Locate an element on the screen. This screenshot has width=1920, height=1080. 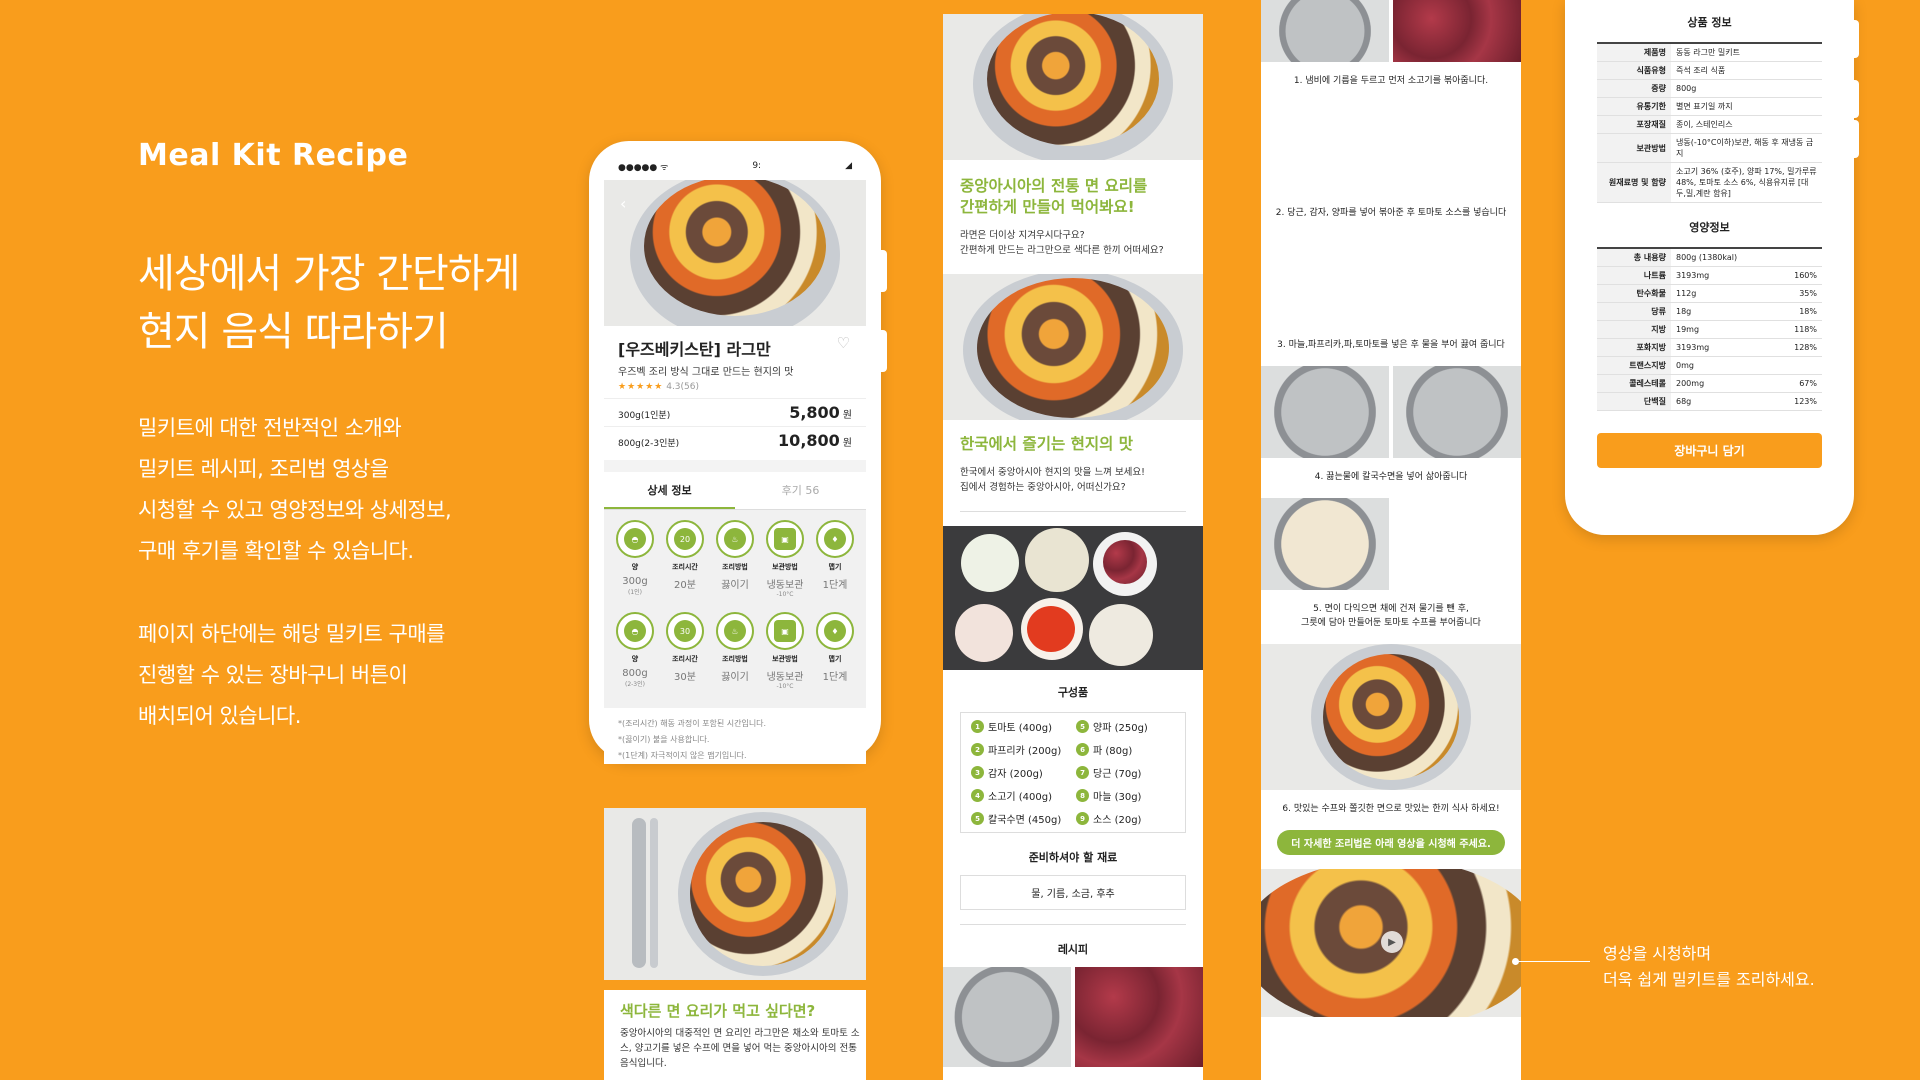
headline: 세상에서 가장 간단하게 현지 음식 따라하기 is located at coordinates (329, 303).